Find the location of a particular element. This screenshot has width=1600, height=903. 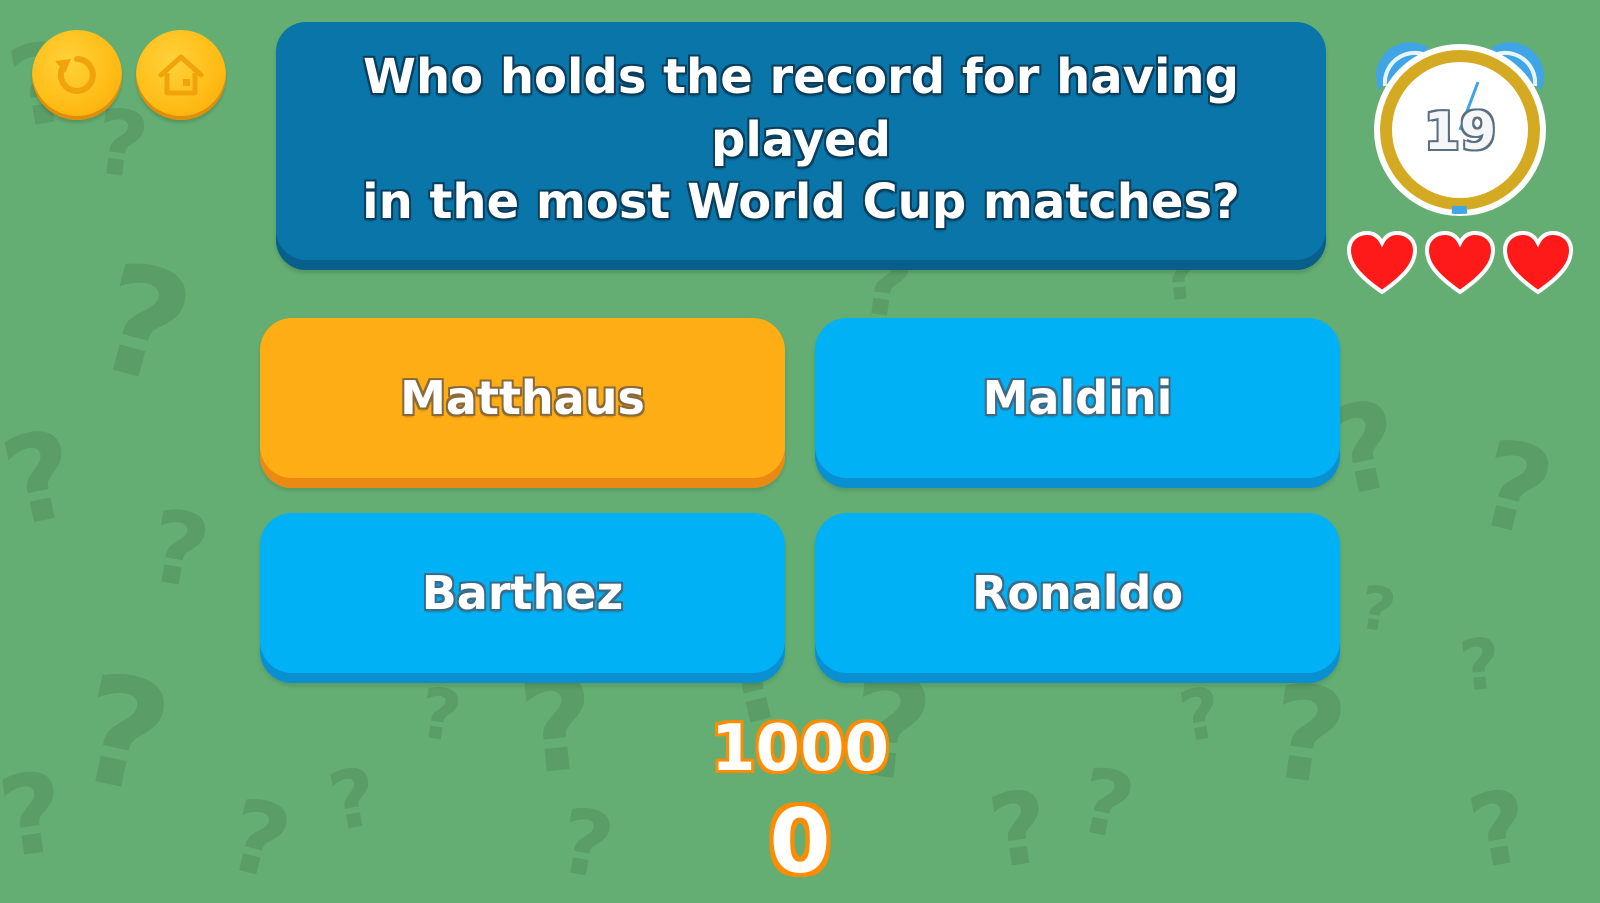

answer-label: Maldini is located at coordinates (1077, 398).